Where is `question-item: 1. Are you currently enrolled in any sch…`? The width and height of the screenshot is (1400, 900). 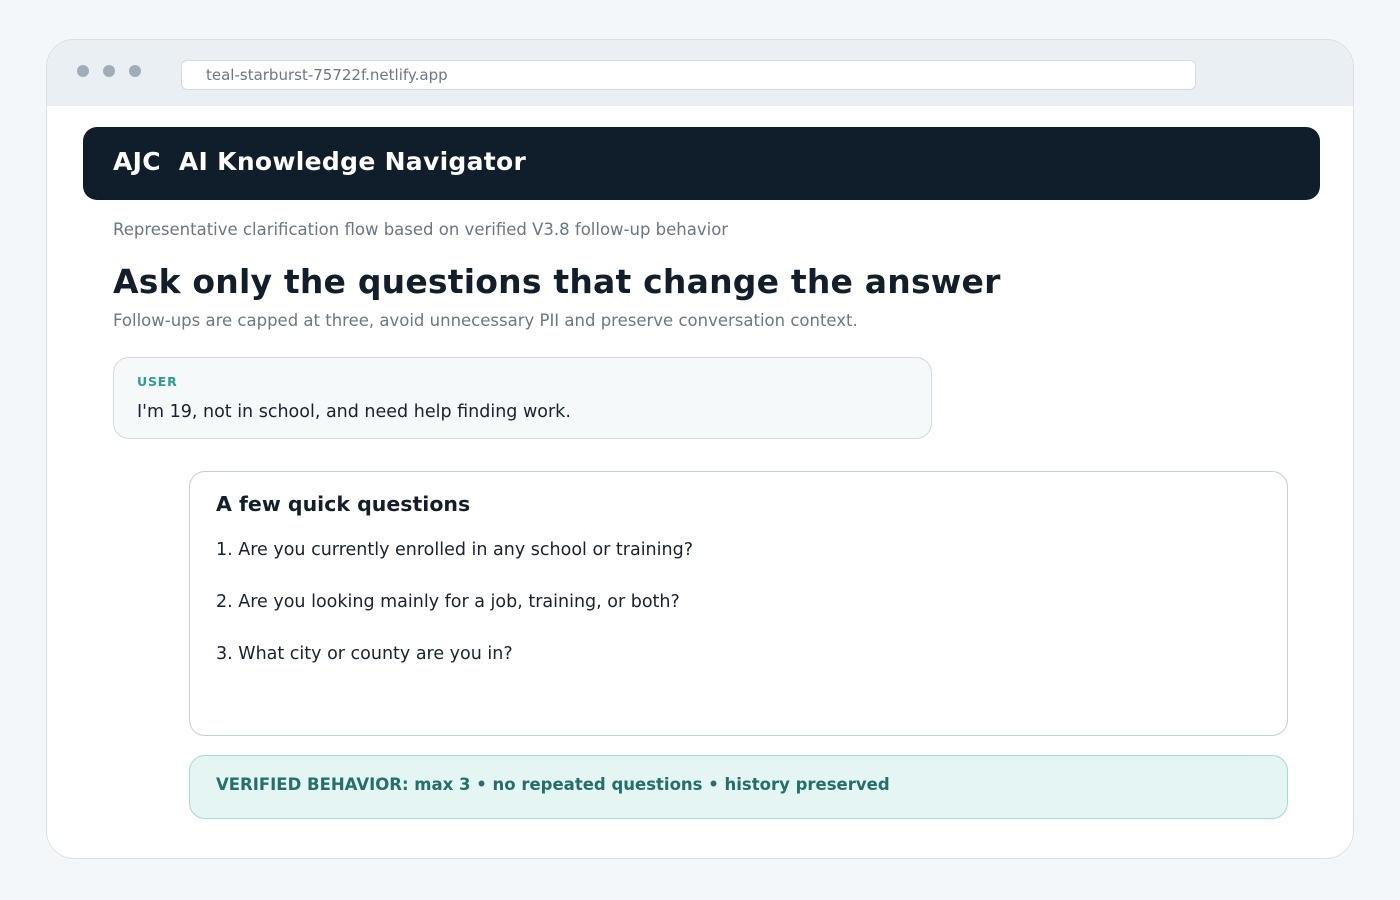
question-item: 1. Are you currently enrolled in any sch… is located at coordinates (455, 550).